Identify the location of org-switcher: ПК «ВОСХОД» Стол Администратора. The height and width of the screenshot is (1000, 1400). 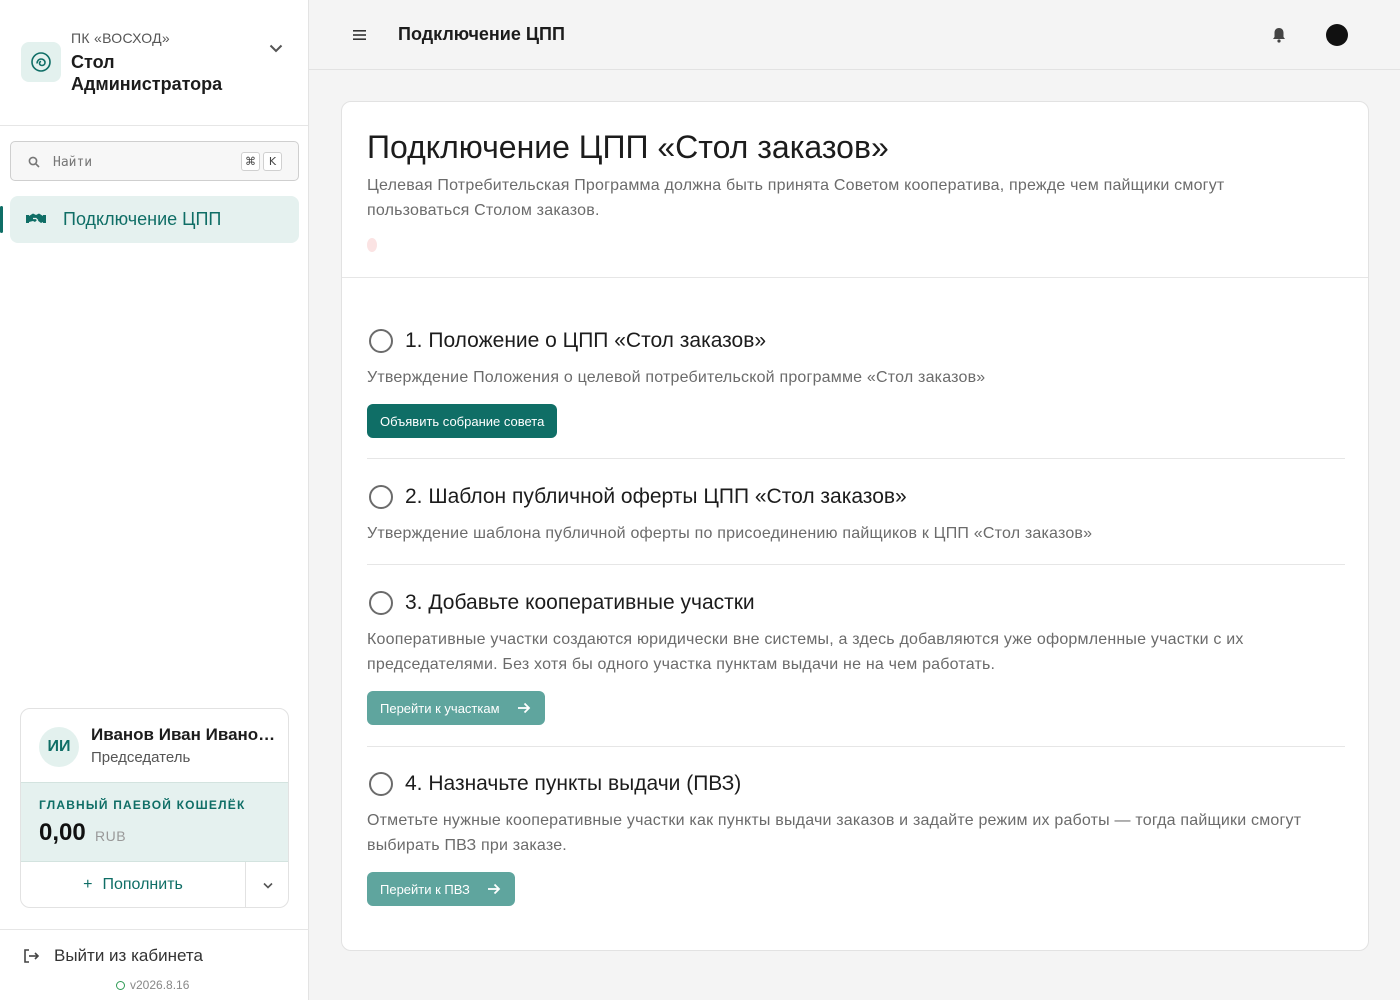
(154, 63).